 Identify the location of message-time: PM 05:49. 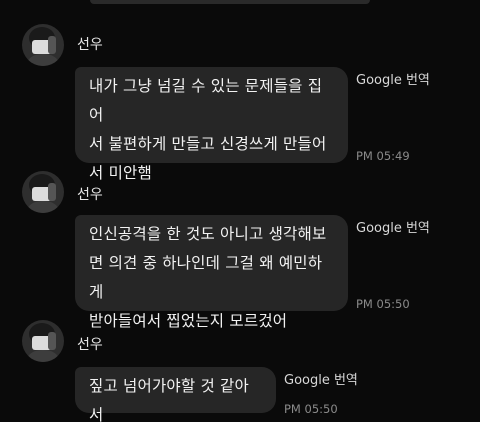
(383, 156).